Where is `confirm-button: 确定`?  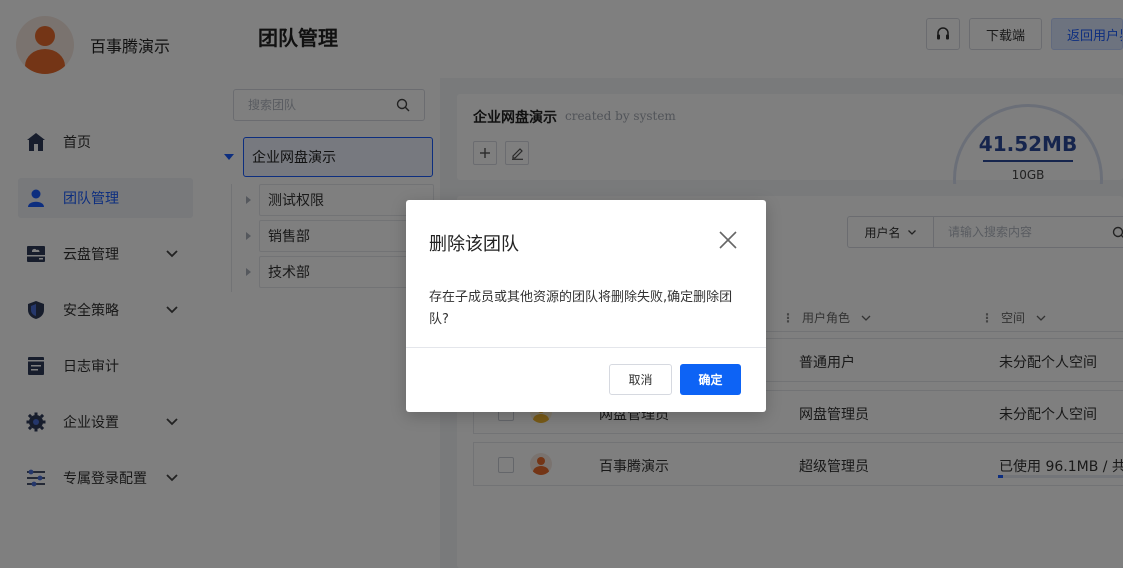
confirm-button: 确定 is located at coordinates (710, 379).